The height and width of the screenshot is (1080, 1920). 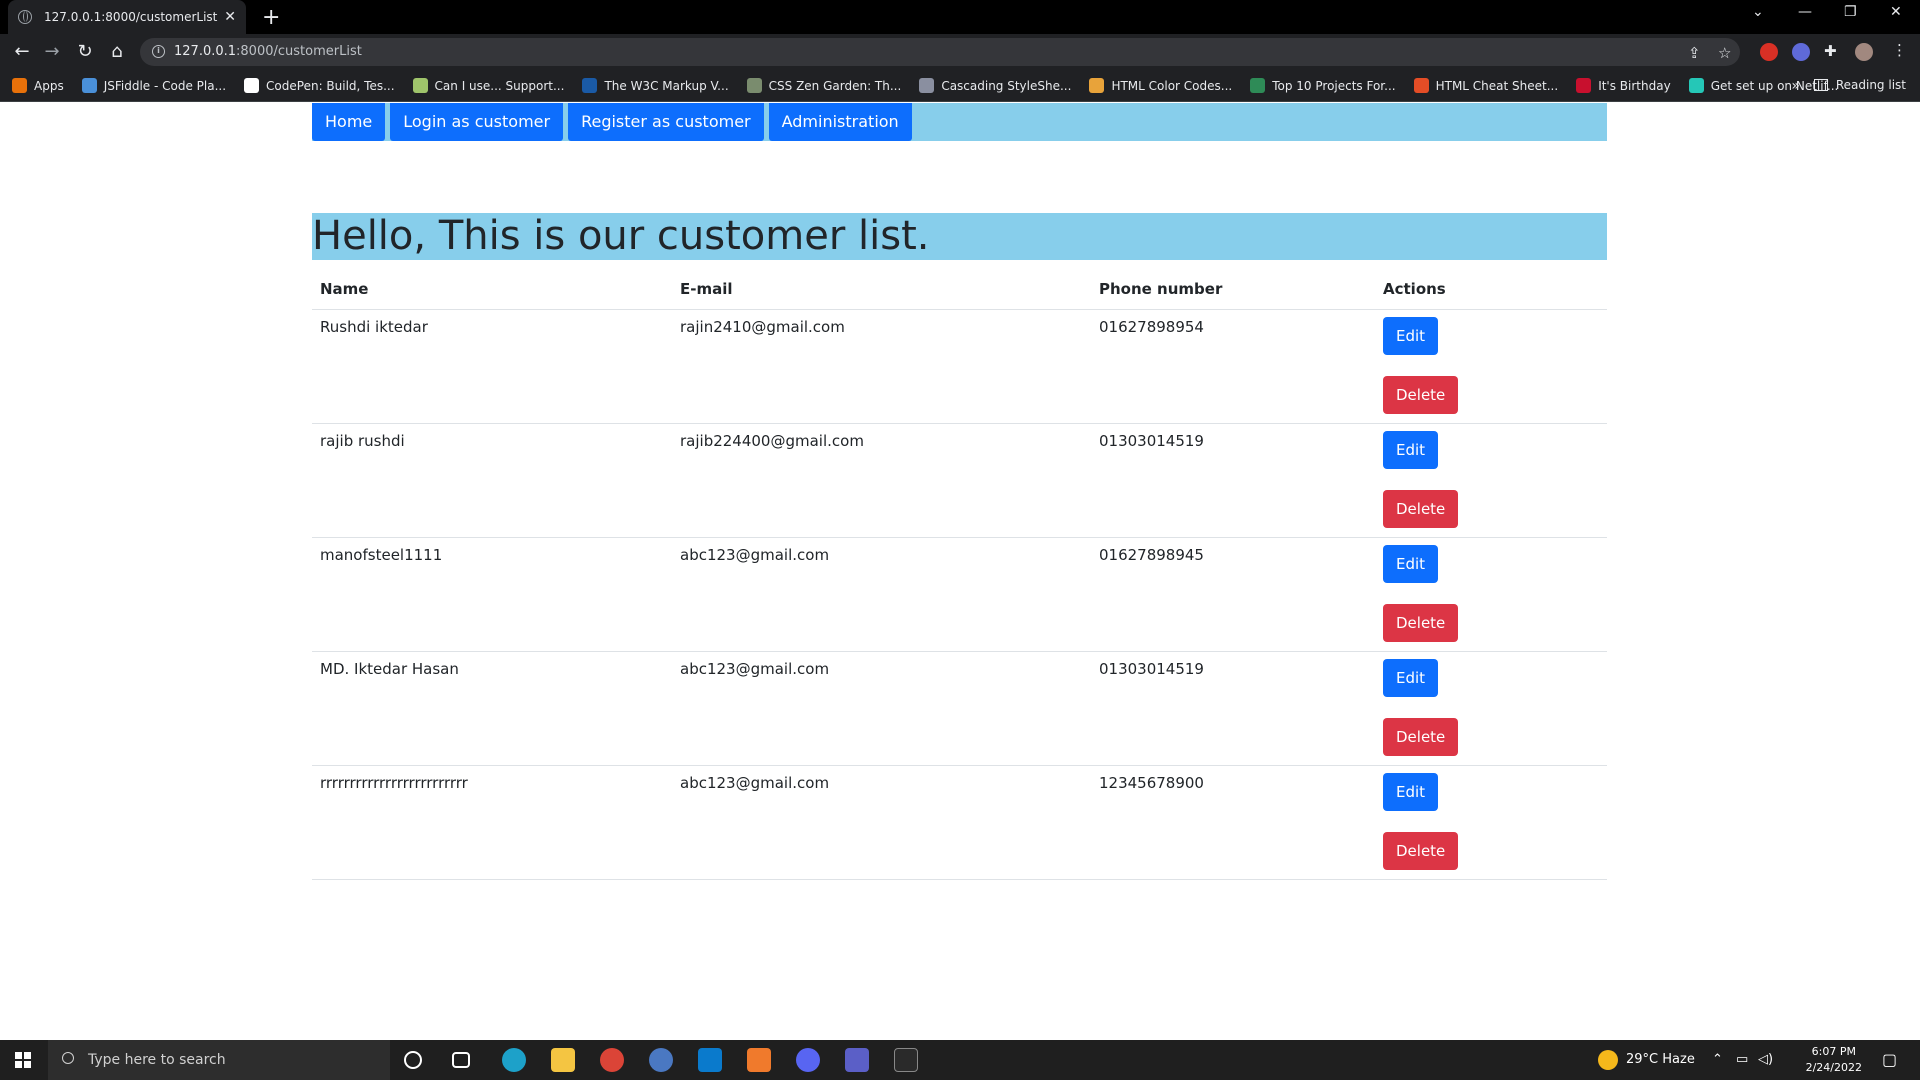 I want to click on site-info-icon: i, so click(x=158, y=51).